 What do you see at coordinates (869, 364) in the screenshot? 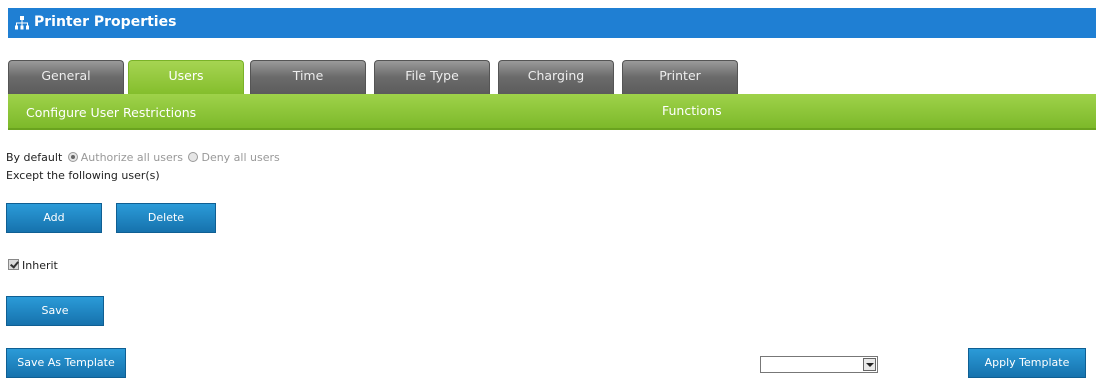
I see `chevron-down-icon` at bounding box center [869, 364].